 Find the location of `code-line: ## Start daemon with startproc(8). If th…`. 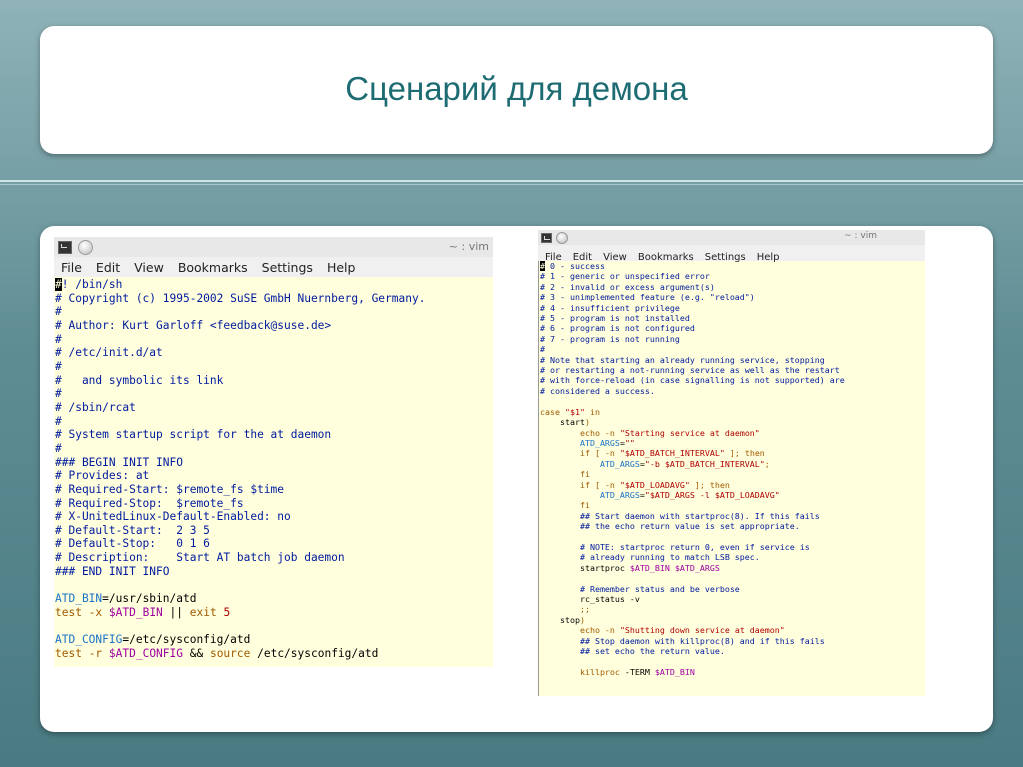

code-line: ## Start daemon with startproc(8). If th… is located at coordinates (732, 516).